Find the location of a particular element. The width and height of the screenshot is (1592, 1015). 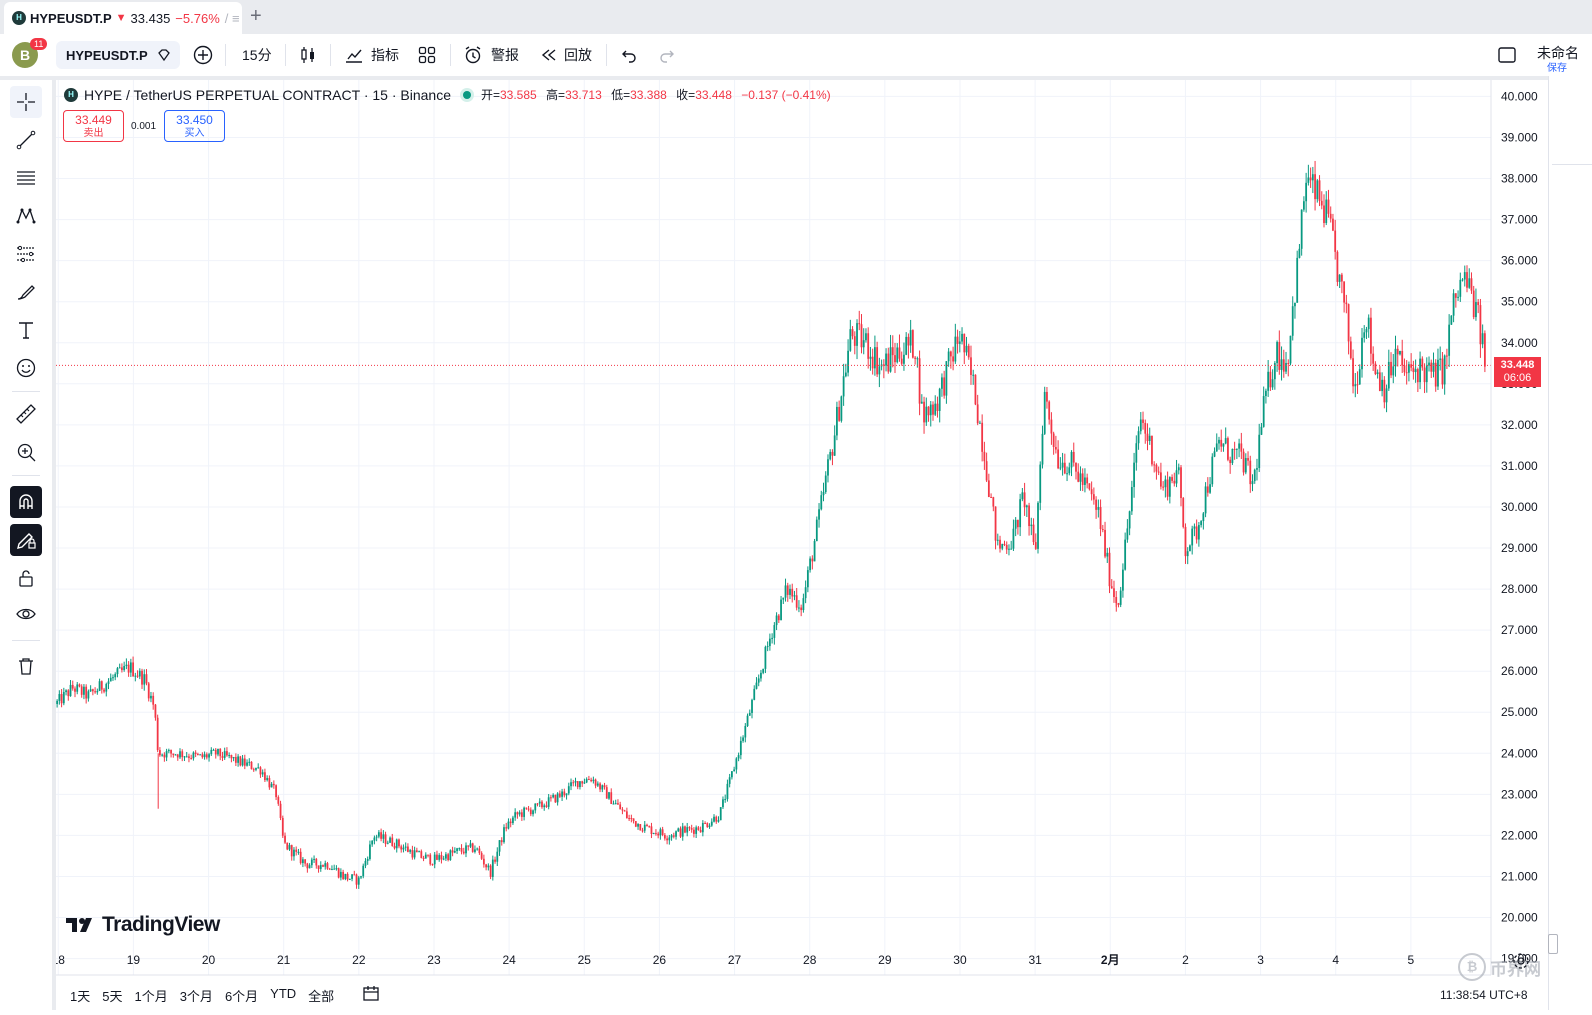

toolbar-symbol: HYPEUSDT.P is located at coordinates (107, 55).